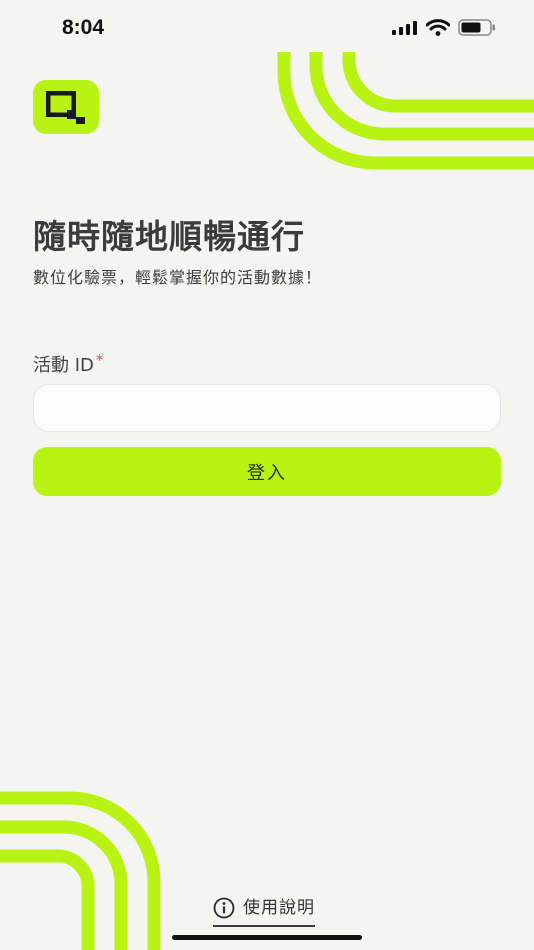  I want to click on required-mark: *, so click(99, 360).